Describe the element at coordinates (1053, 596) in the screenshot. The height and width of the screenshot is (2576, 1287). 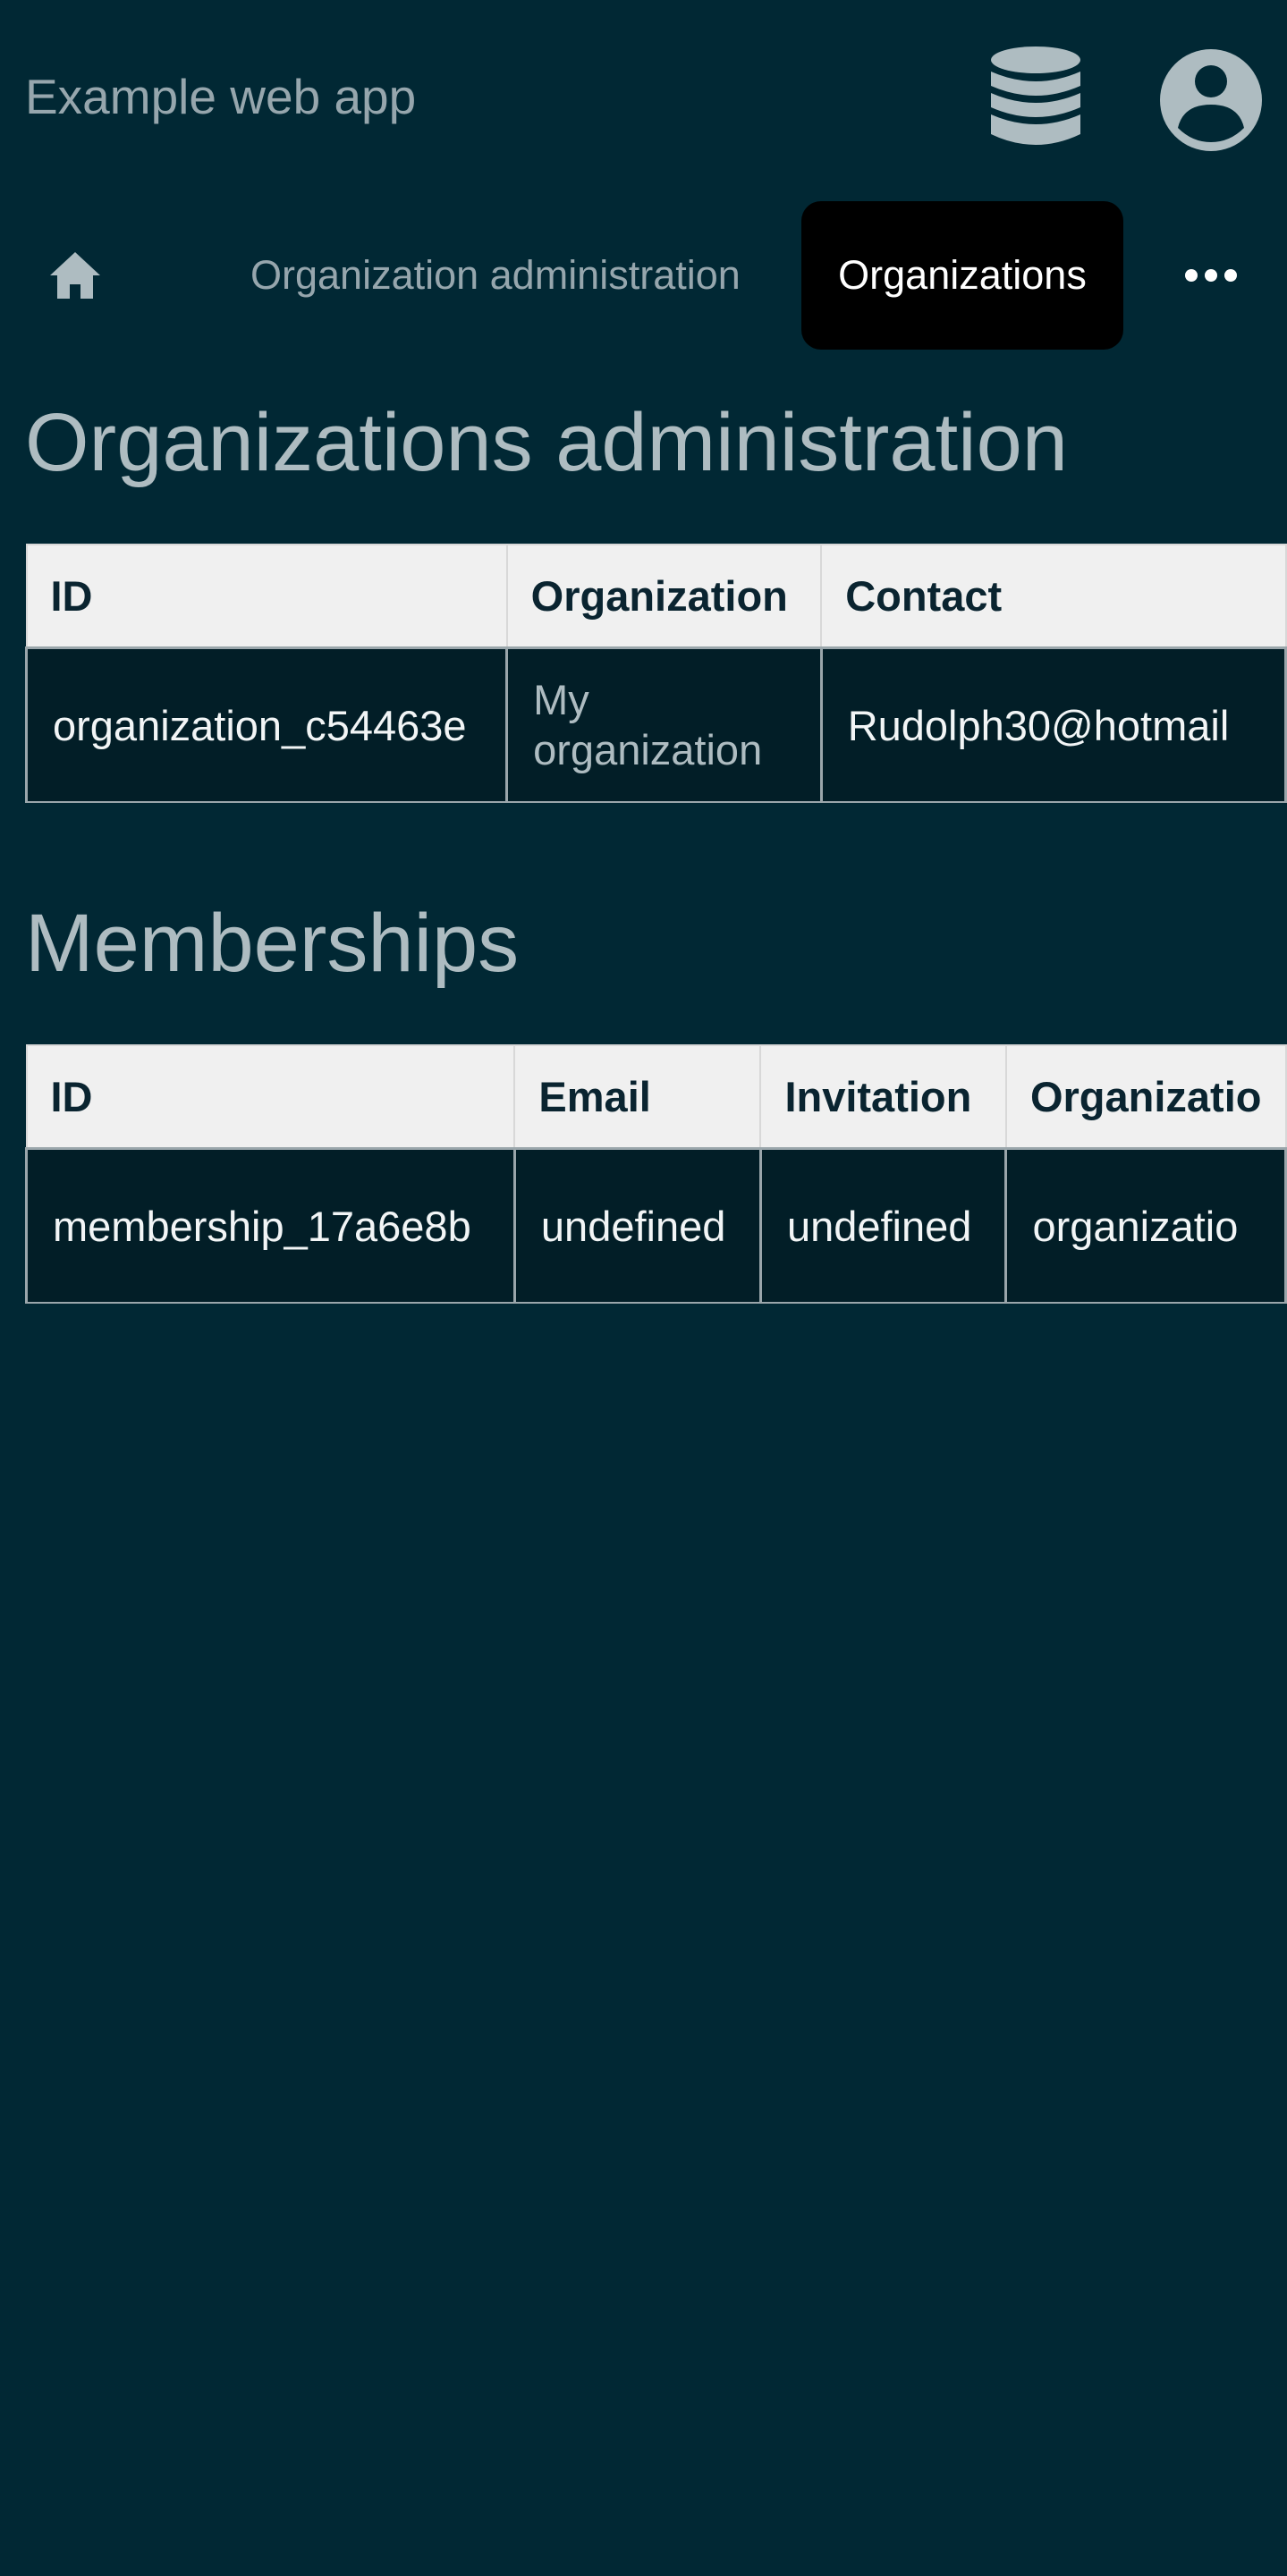
I see `column-header-contact: Contact` at that location.